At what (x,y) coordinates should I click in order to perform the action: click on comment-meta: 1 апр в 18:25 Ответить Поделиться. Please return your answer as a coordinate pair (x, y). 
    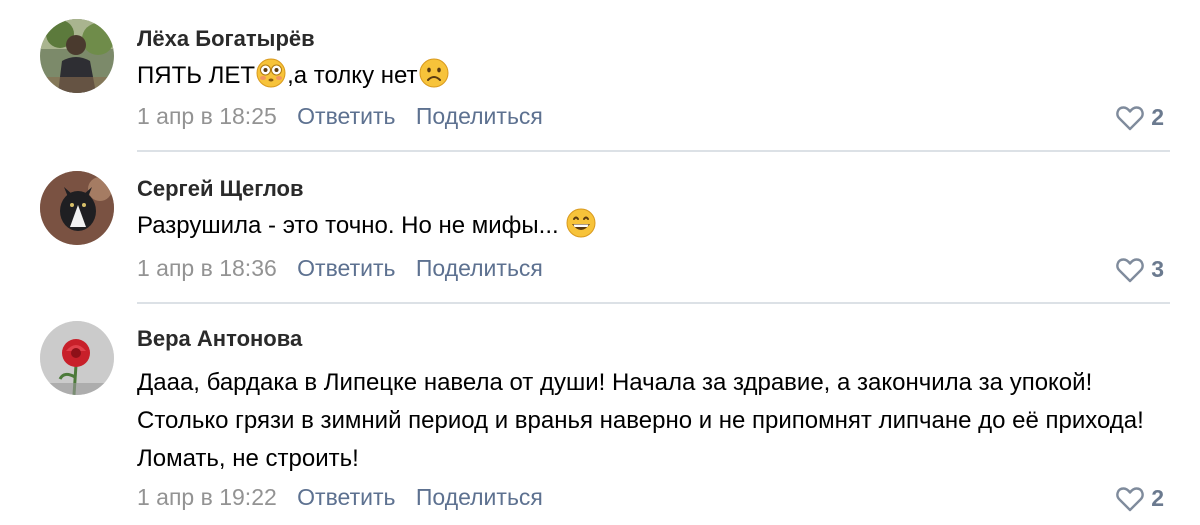
    Looking at the image, I should click on (347, 116).